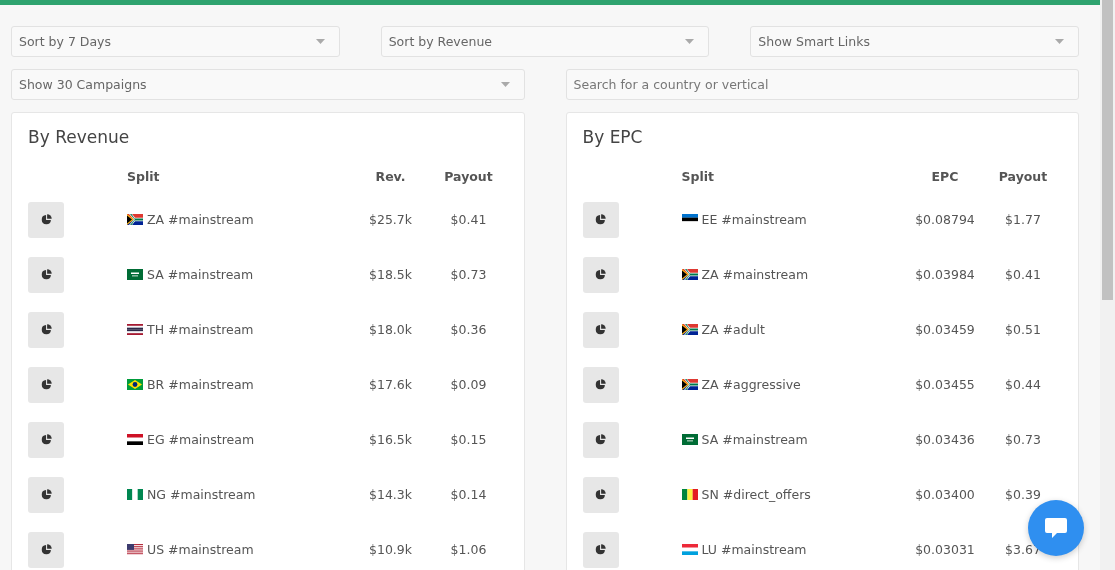 This screenshot has width=1115, height=570. Describe the element at coordinates (613, 137) in the screenshot. I see `panel-title: By EPC` at that location.